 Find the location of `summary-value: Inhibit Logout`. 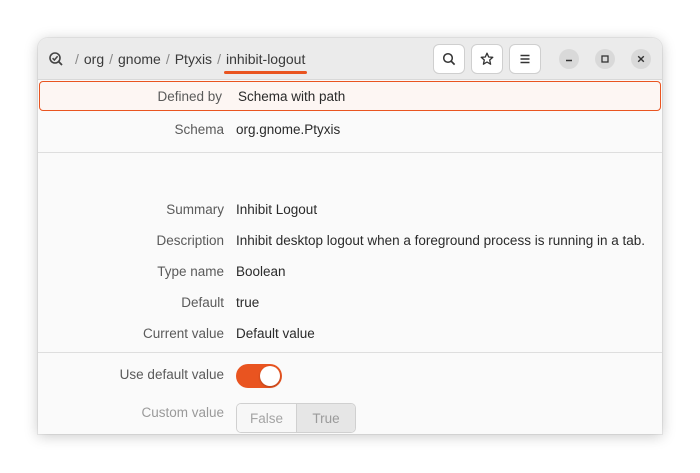

summary-value: Inhibit Logout is located at coordinates (277, 209).